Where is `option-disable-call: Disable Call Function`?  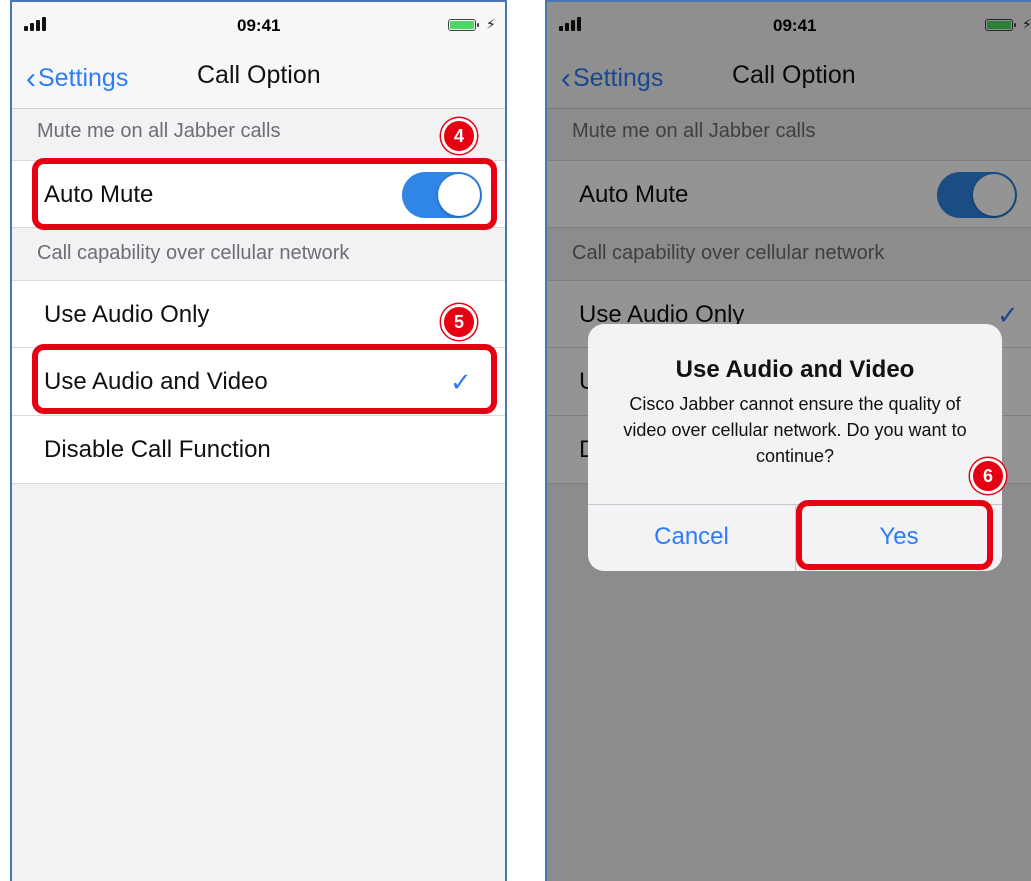 option-disable-call: Disable Call Function is located at coordinates (258, 450).